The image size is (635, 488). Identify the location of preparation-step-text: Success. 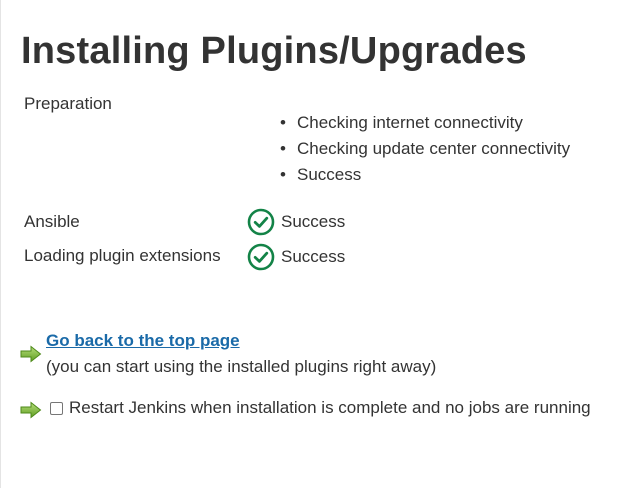
(329, 174).